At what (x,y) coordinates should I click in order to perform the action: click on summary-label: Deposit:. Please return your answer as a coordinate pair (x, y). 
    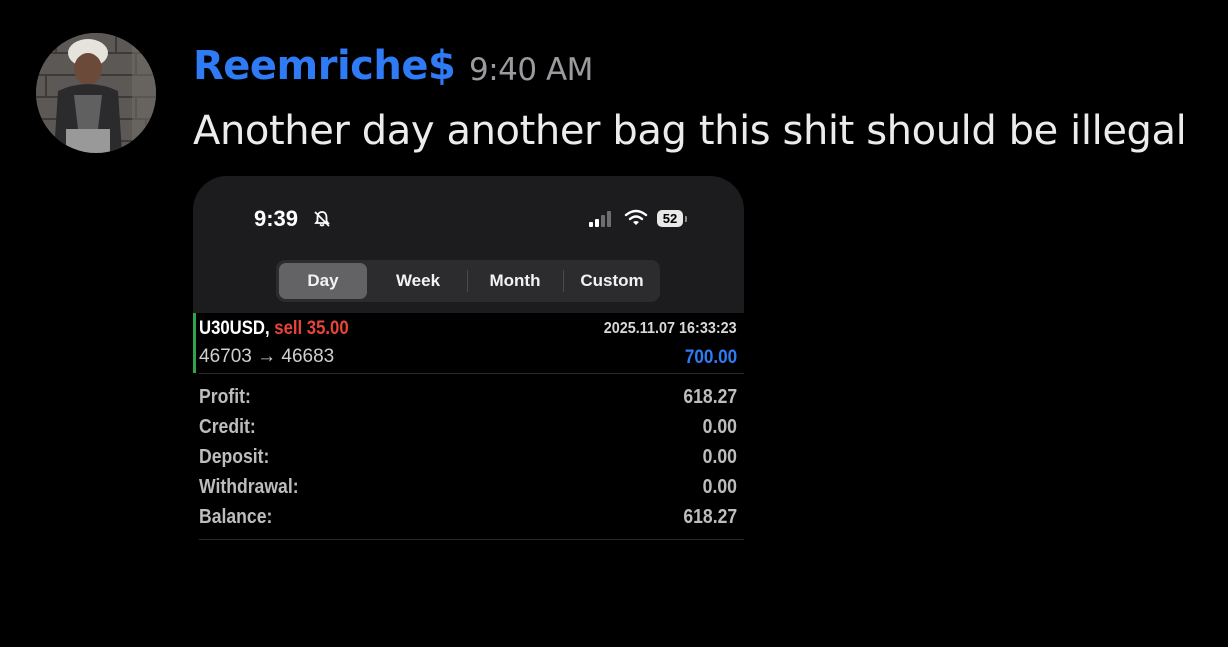
    Looking at the image, I should click on (234, 457).